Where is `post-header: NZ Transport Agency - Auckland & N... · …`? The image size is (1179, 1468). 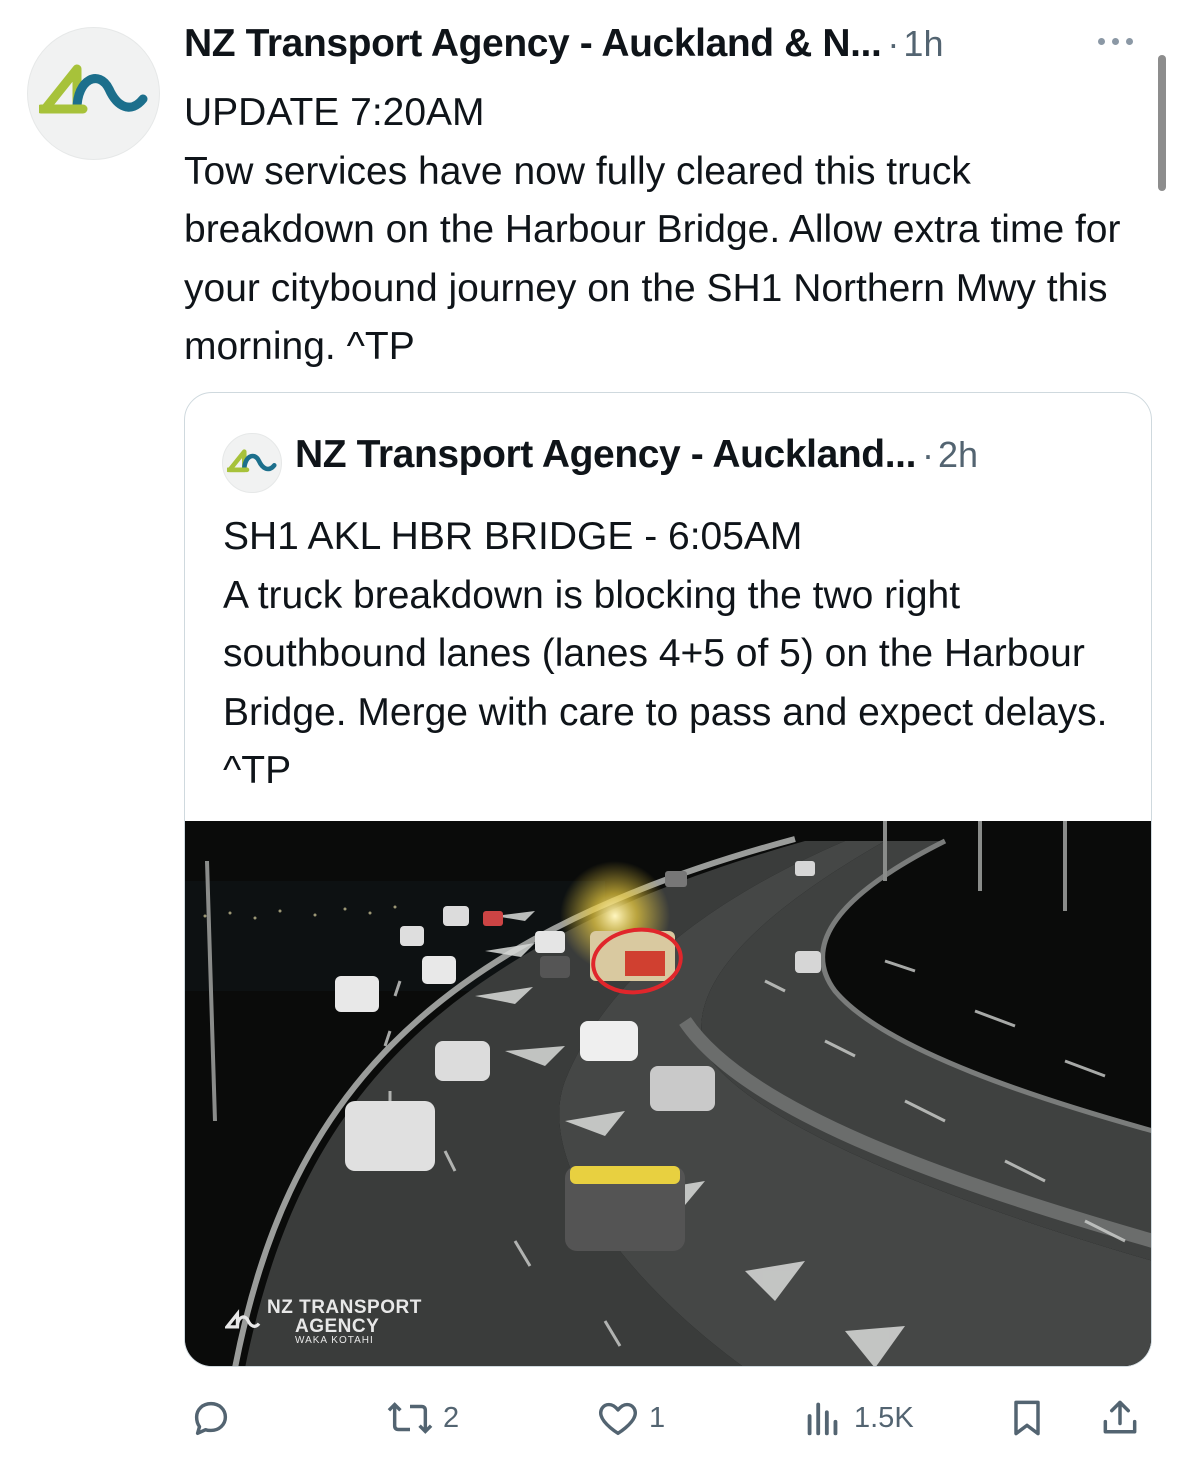 post-header: NZ Transport Agency - Auckland & N... · … is located at coordinates (563, 44).